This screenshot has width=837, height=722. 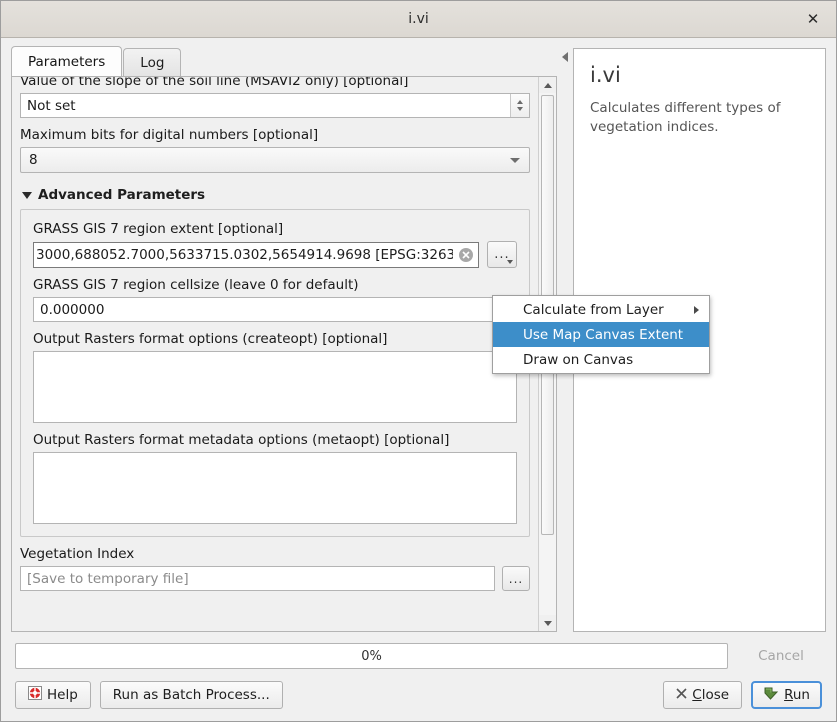 What do you see at coordinates (72, 309) in the screenshot?
I see `cellsize-value: 0.000000` at bounding box center [72, 309].